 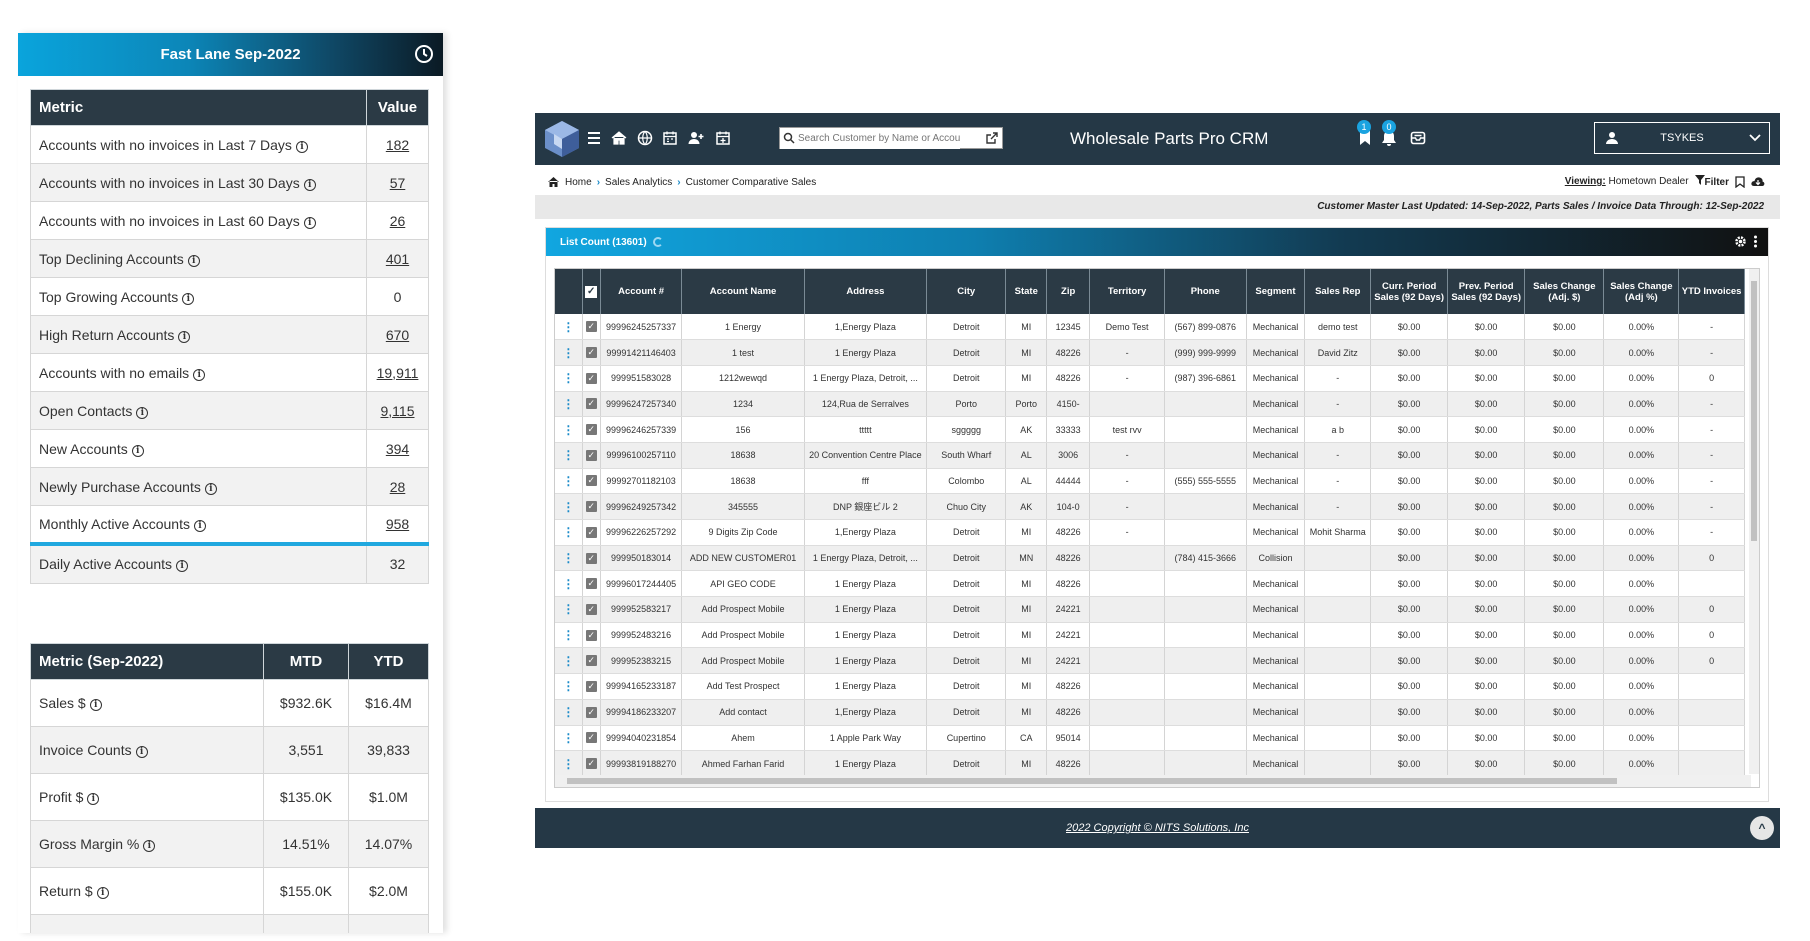 I want to click on gear-icon, so click(x=1740, y=241).